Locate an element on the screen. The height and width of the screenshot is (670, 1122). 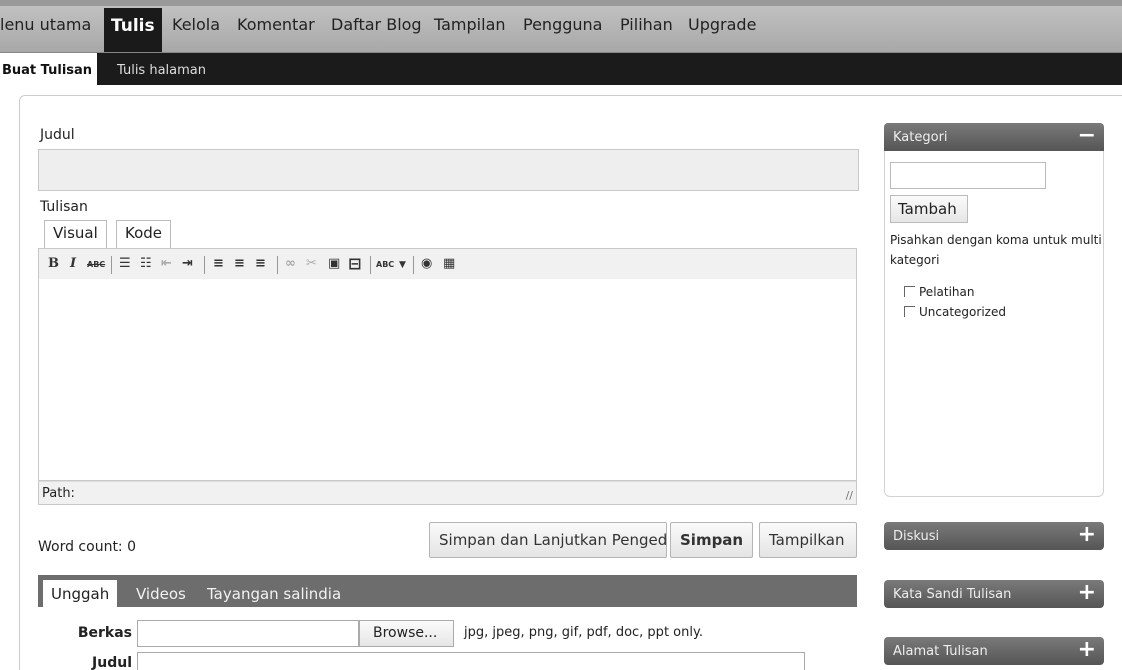
indent-icon: ⇥ is located at coordinates (187, 263).